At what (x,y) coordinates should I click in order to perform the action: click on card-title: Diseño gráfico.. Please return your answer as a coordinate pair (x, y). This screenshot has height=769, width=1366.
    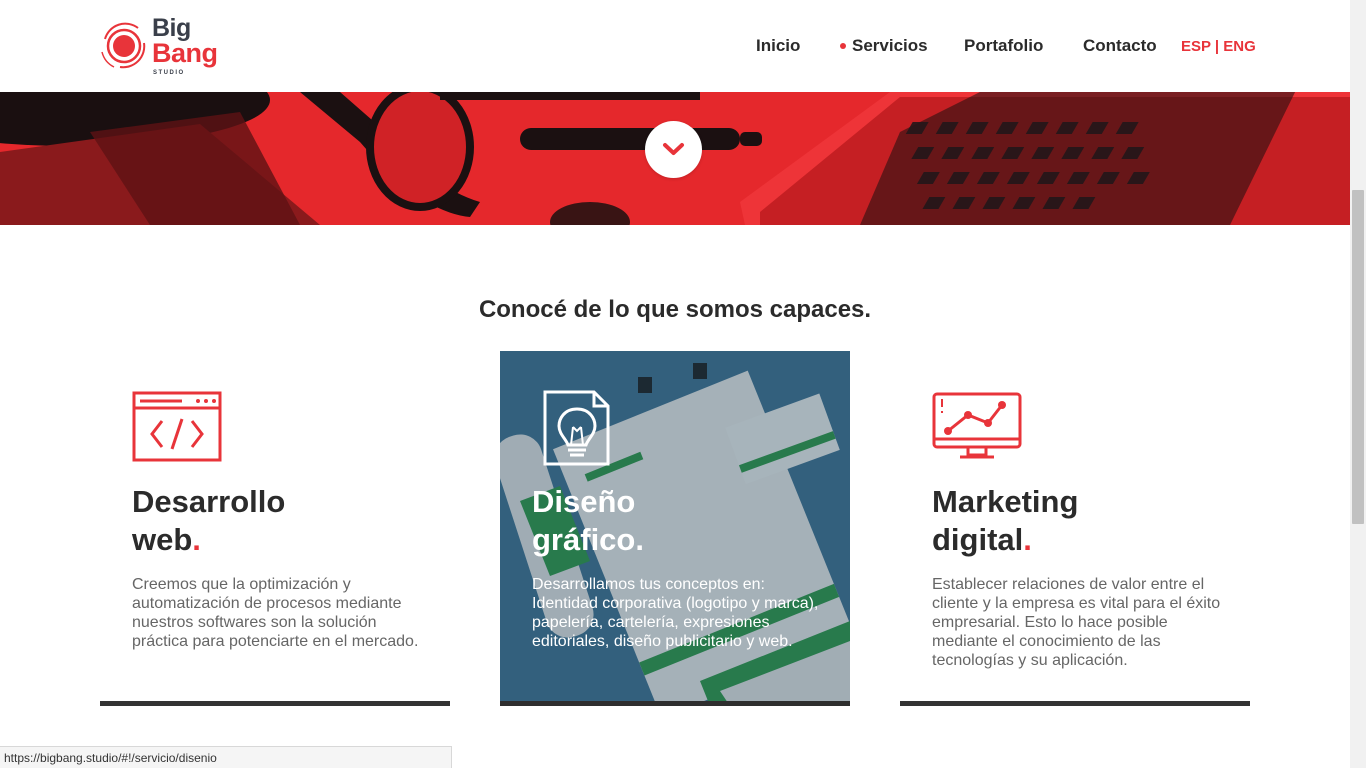
    Looking at the image, I should click on (682, 521).